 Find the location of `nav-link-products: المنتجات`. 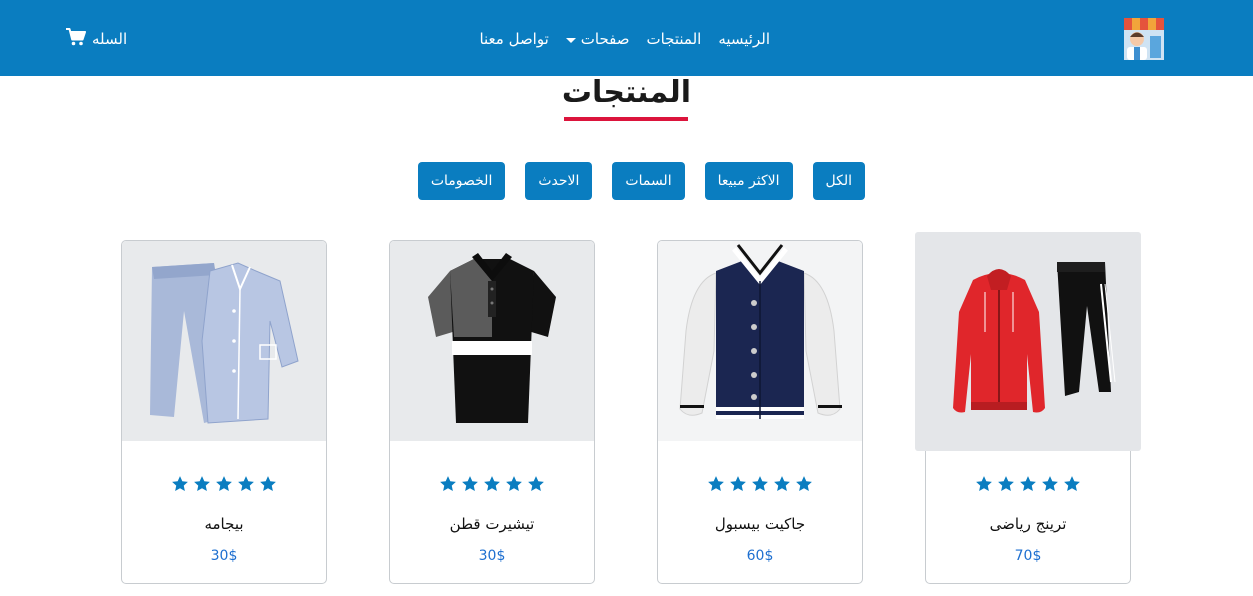

nav-link-products: المنتجات is located at coordinates (673, 39).